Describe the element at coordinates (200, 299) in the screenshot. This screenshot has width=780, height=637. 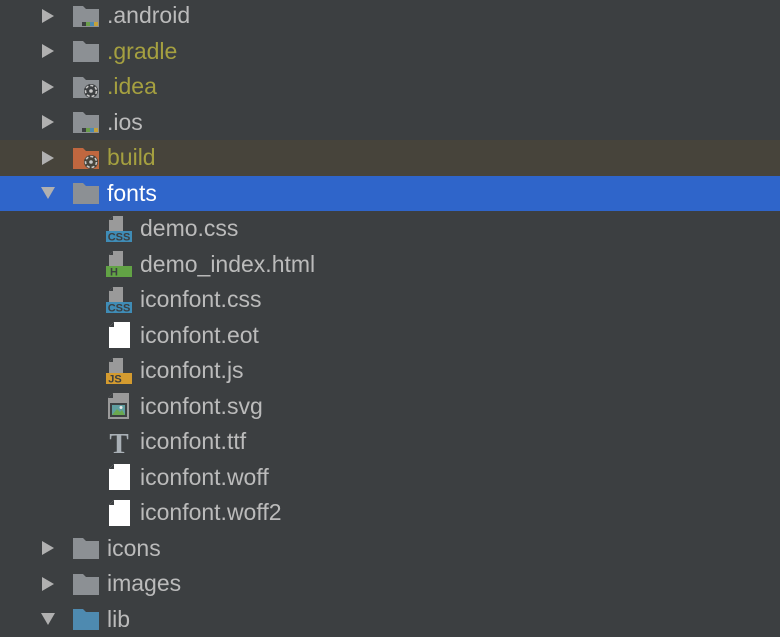
I see `tree-item-label: iconfont.css` at that location.